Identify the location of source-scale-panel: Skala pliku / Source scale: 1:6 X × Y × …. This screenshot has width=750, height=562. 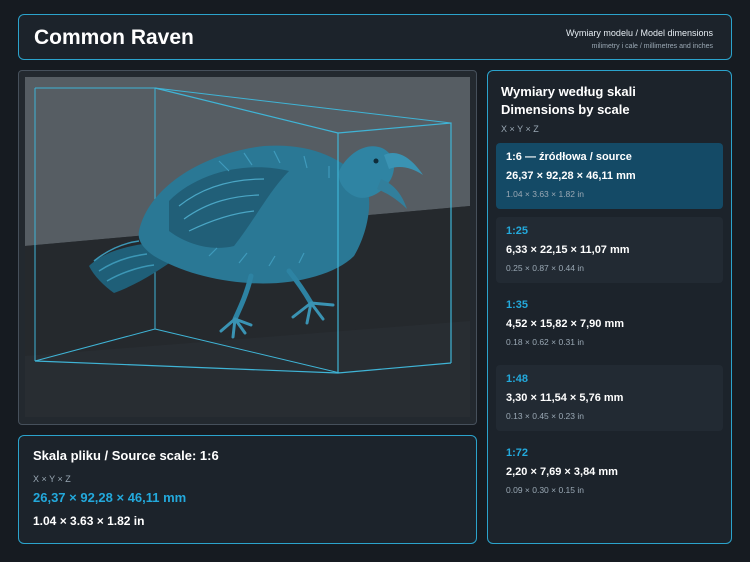
(247, 489).